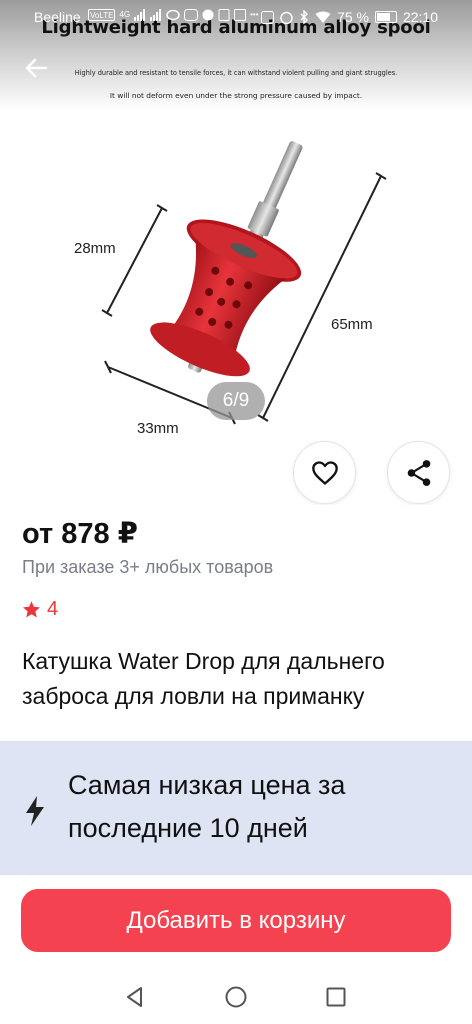 The image size is (472, 1024). I want to click on dimension-height-label: 28mm, so click(95, 248).